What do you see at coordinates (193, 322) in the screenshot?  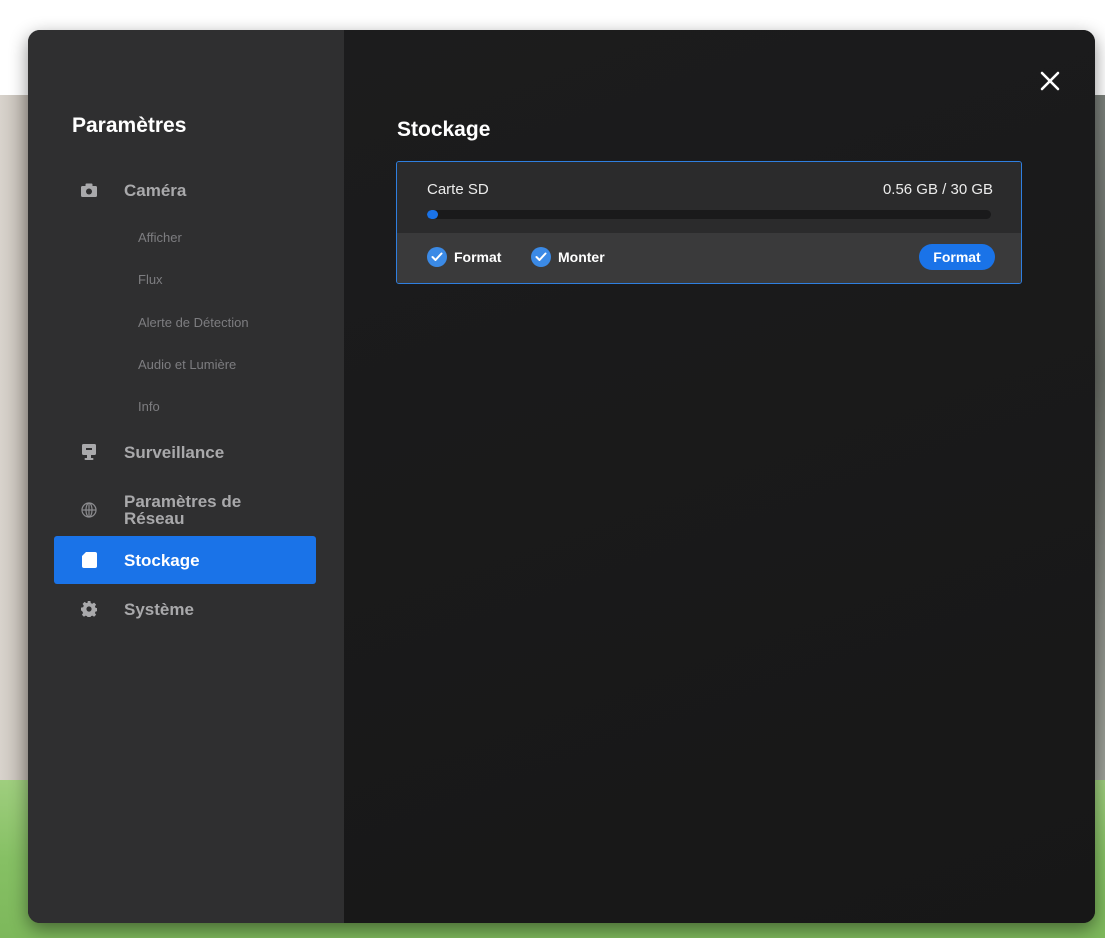 I see `sidebar-subitem-alerte: Alerte de Détection` at bounding box center [193, 322].